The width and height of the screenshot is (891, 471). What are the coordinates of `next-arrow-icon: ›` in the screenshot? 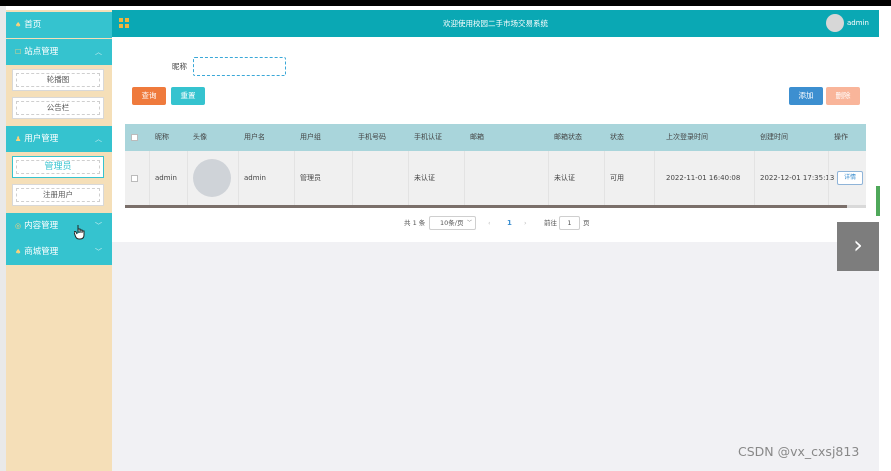 It's located at (858, 246).